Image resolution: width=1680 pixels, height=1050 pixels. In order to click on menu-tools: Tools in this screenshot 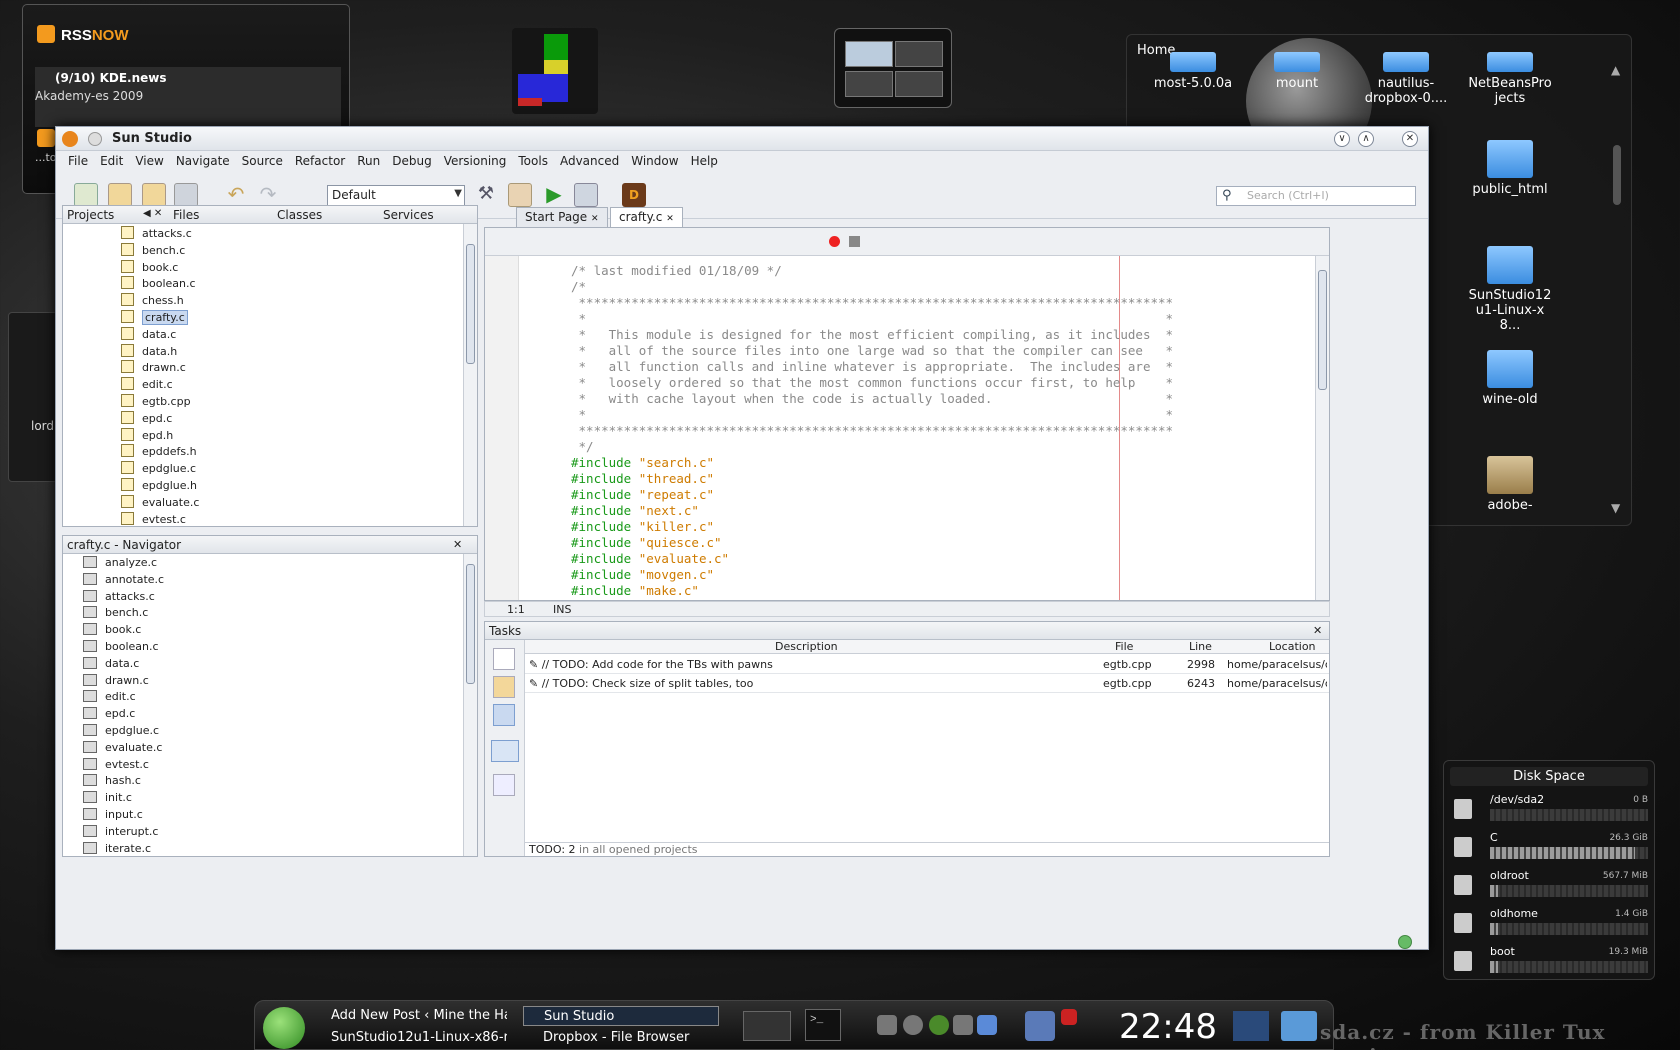, I will do `click(533, 161)`.